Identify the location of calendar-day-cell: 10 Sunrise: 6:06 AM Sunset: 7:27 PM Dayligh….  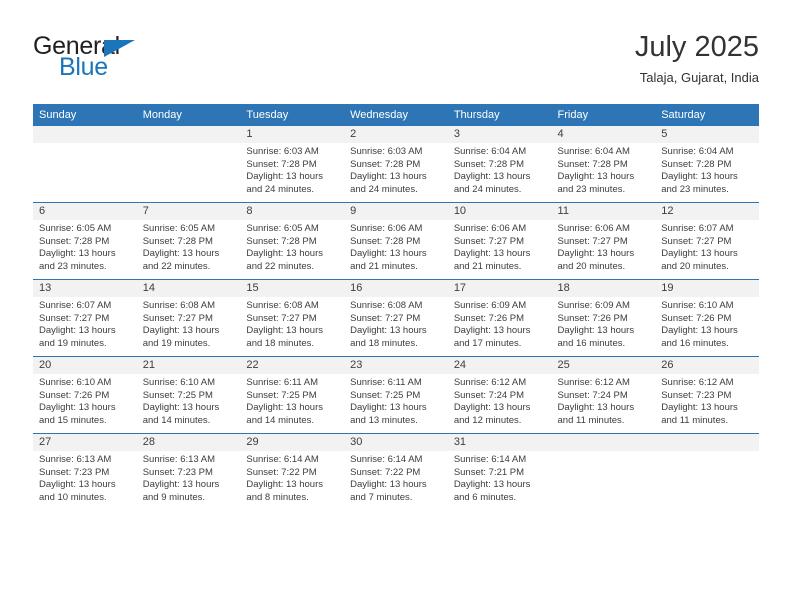
(499, 241).